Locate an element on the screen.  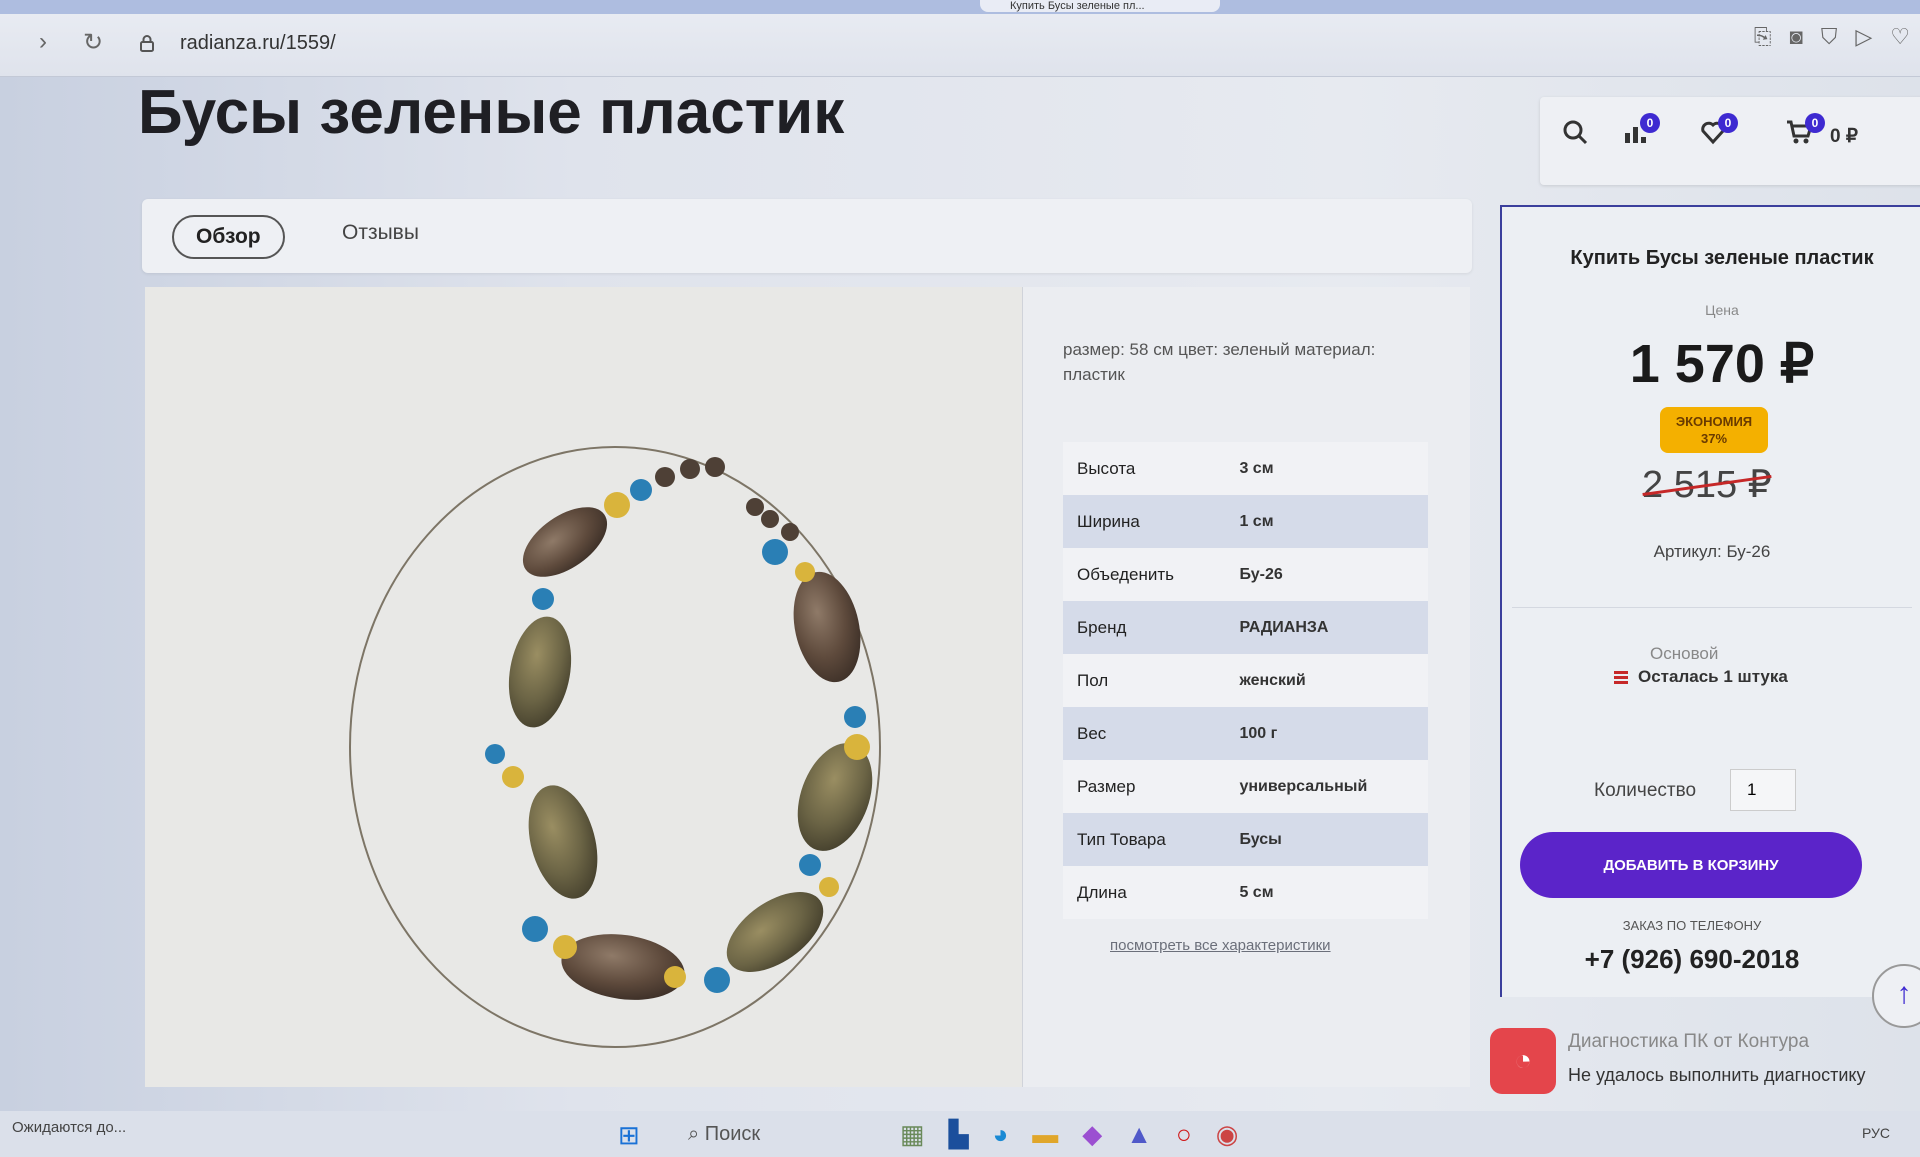
add-to-cart-button: ДОБАВИТЬ В КОРЗИНУ is located at coordinates (1691, 865).